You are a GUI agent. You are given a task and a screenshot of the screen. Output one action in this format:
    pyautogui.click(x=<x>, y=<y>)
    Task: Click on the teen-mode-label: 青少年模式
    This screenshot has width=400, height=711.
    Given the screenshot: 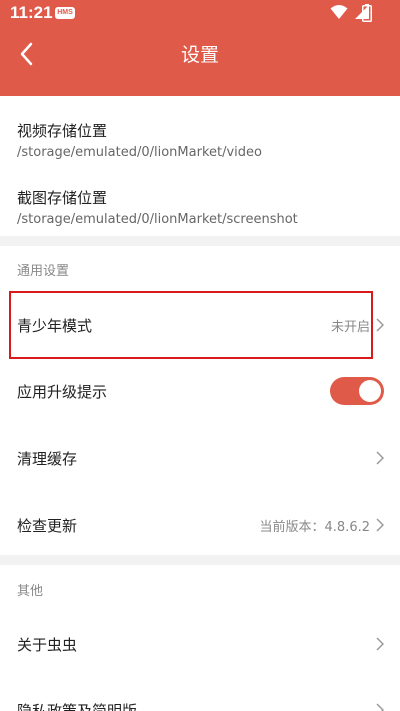 What is the action you would take?
    pyautogui.click(x=55, y=325)
    